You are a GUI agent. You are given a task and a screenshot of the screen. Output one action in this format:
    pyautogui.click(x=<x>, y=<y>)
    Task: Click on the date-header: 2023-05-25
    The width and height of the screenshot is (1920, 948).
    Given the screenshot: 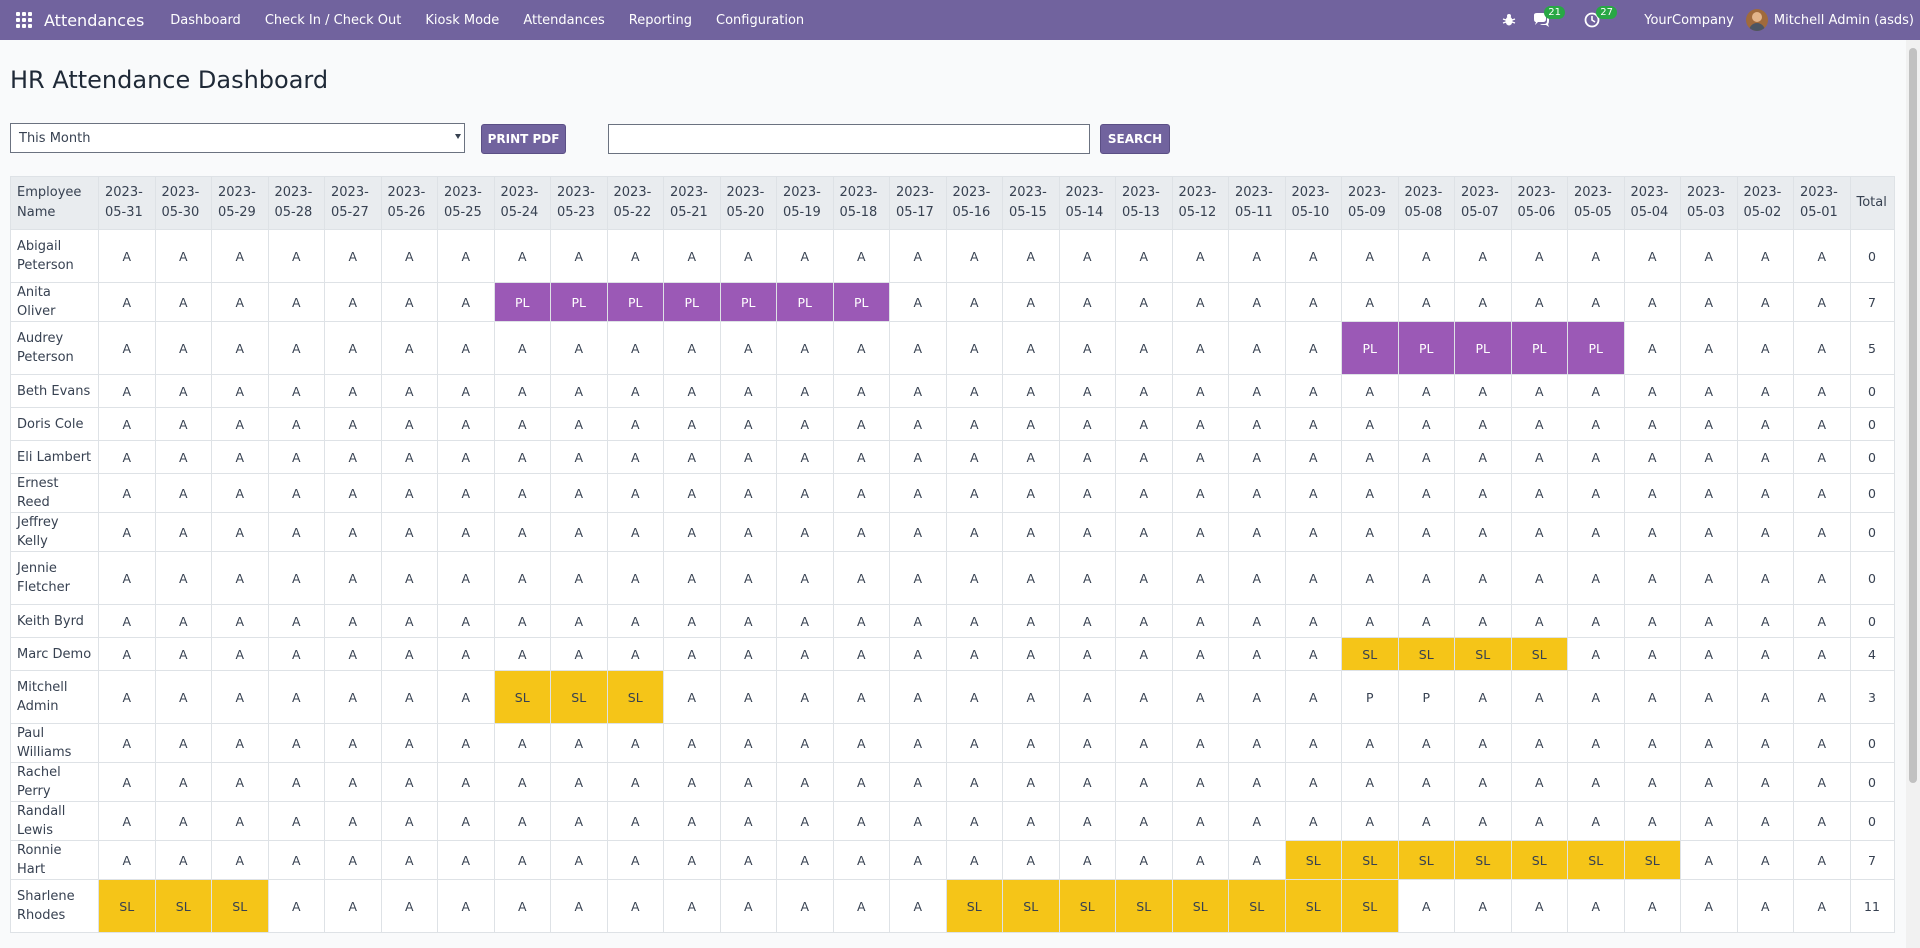 What is the action you would take?
    pyautogui.click(x=466, y=203)
    